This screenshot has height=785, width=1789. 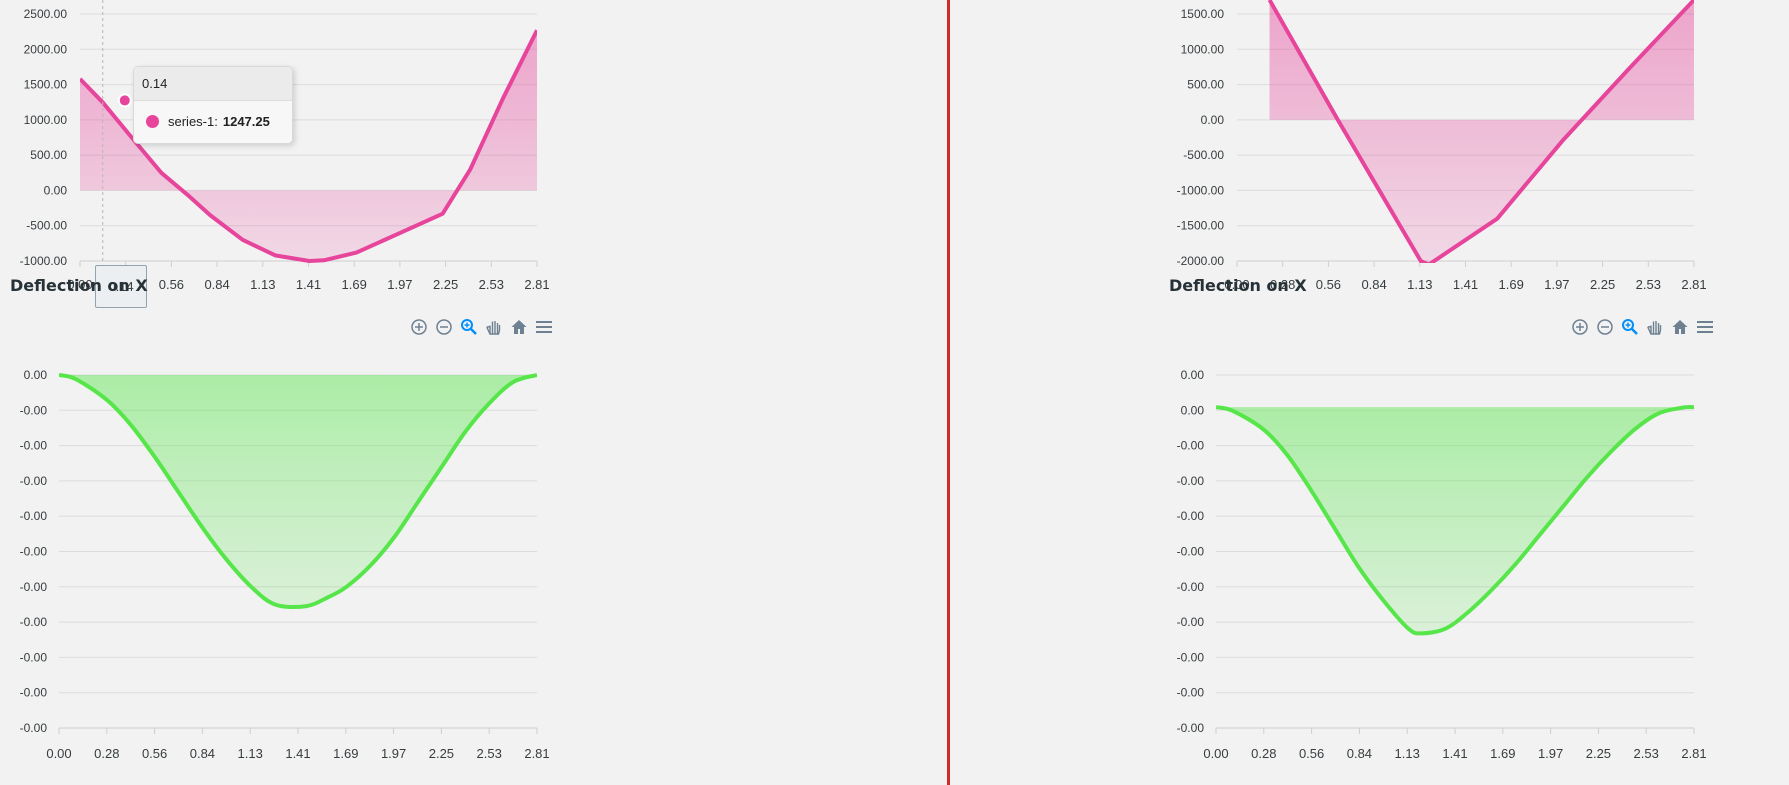 I want to click on y-tick-label: 2500.00, so click(x=46, y=14).